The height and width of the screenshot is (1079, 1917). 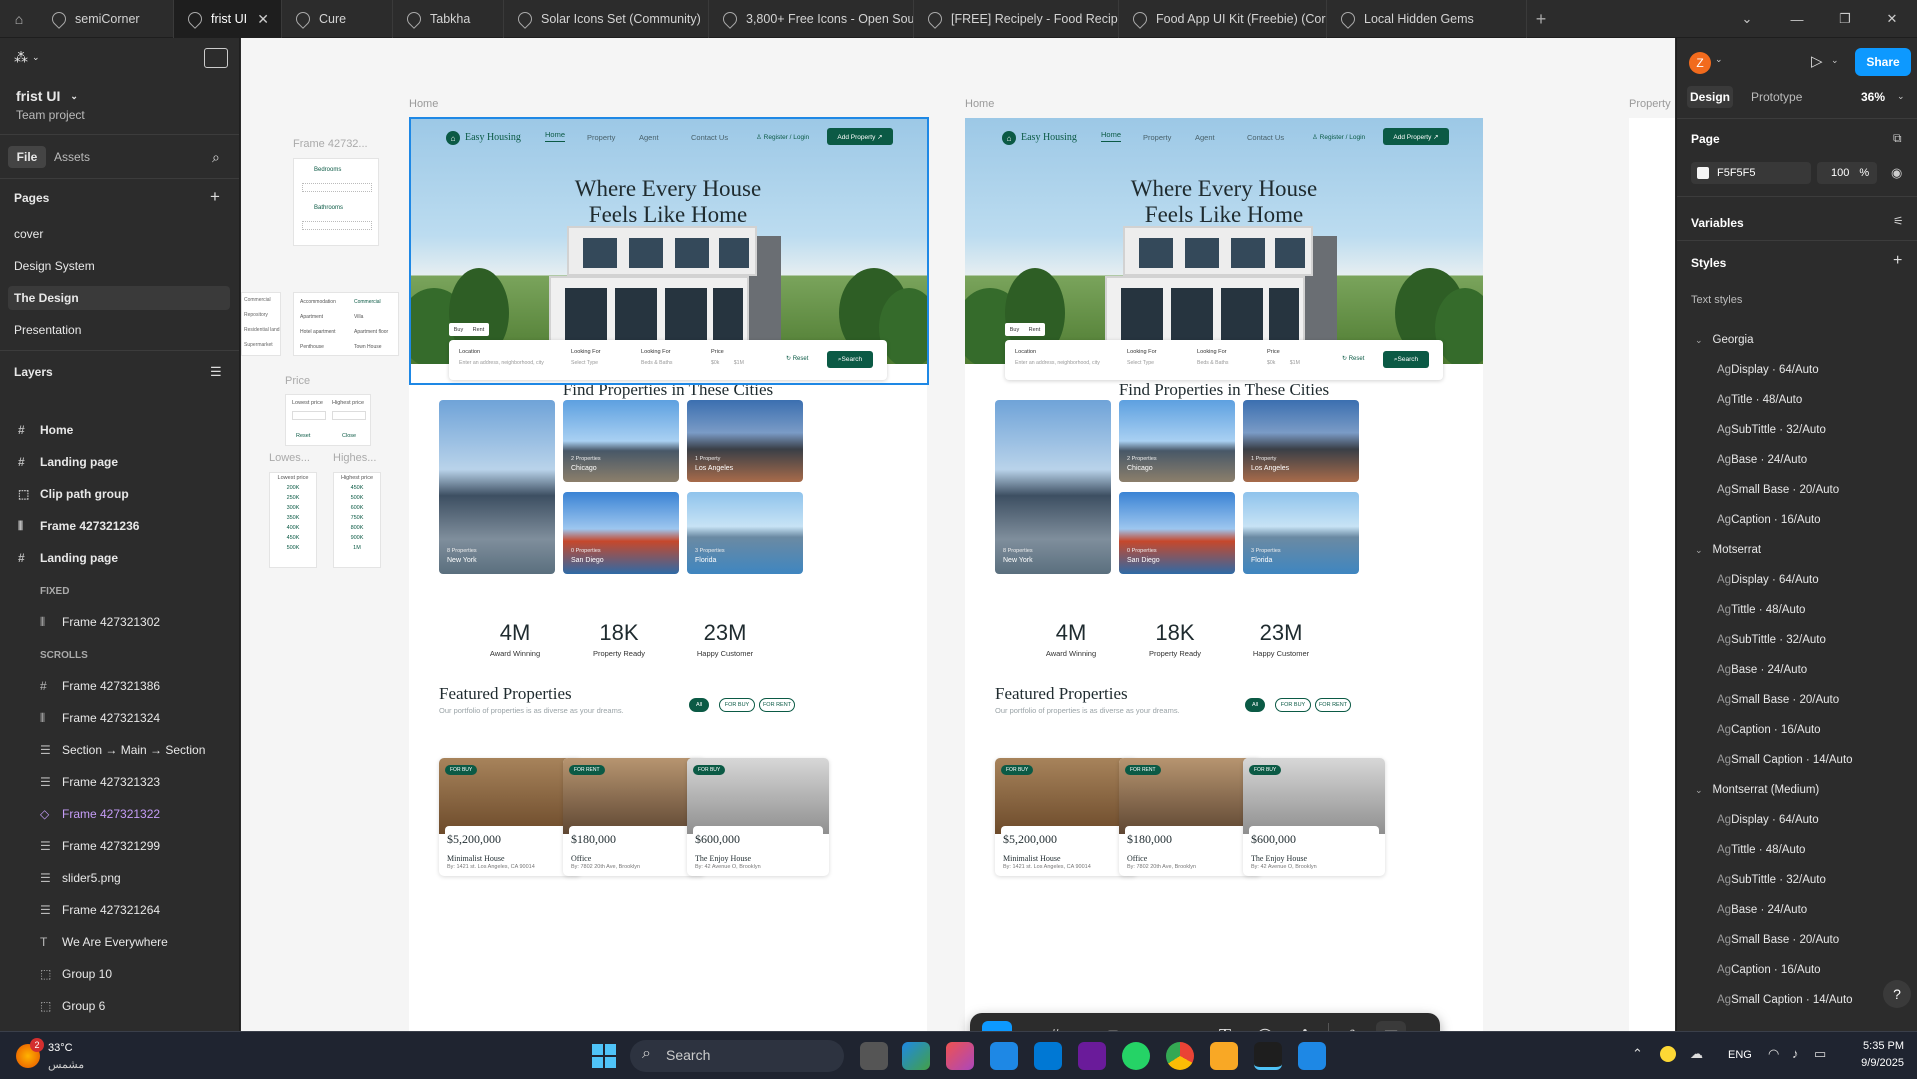 I want to click on page-item: Design System, so click(x=119, y=266).